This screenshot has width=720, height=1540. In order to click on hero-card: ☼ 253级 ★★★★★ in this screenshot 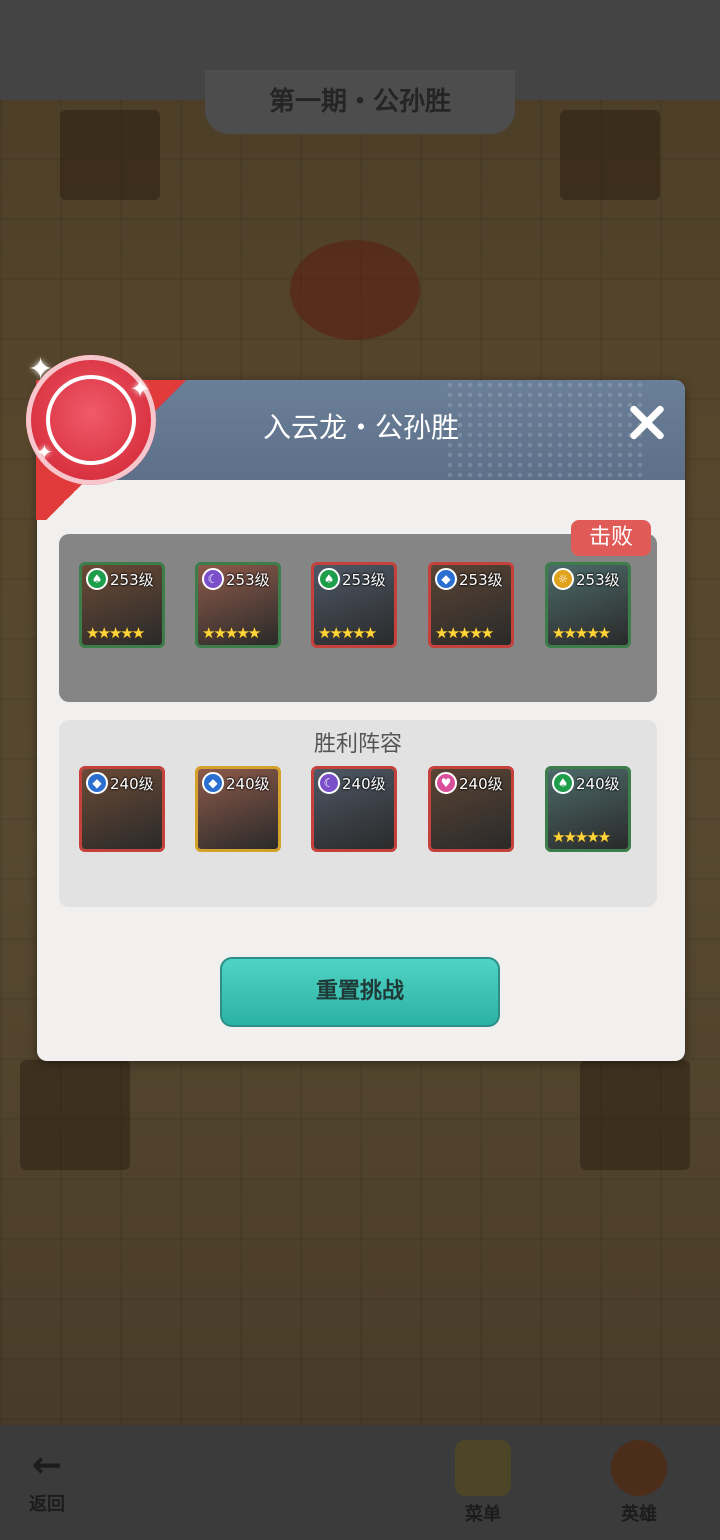, I will do `click(588, 605)`.